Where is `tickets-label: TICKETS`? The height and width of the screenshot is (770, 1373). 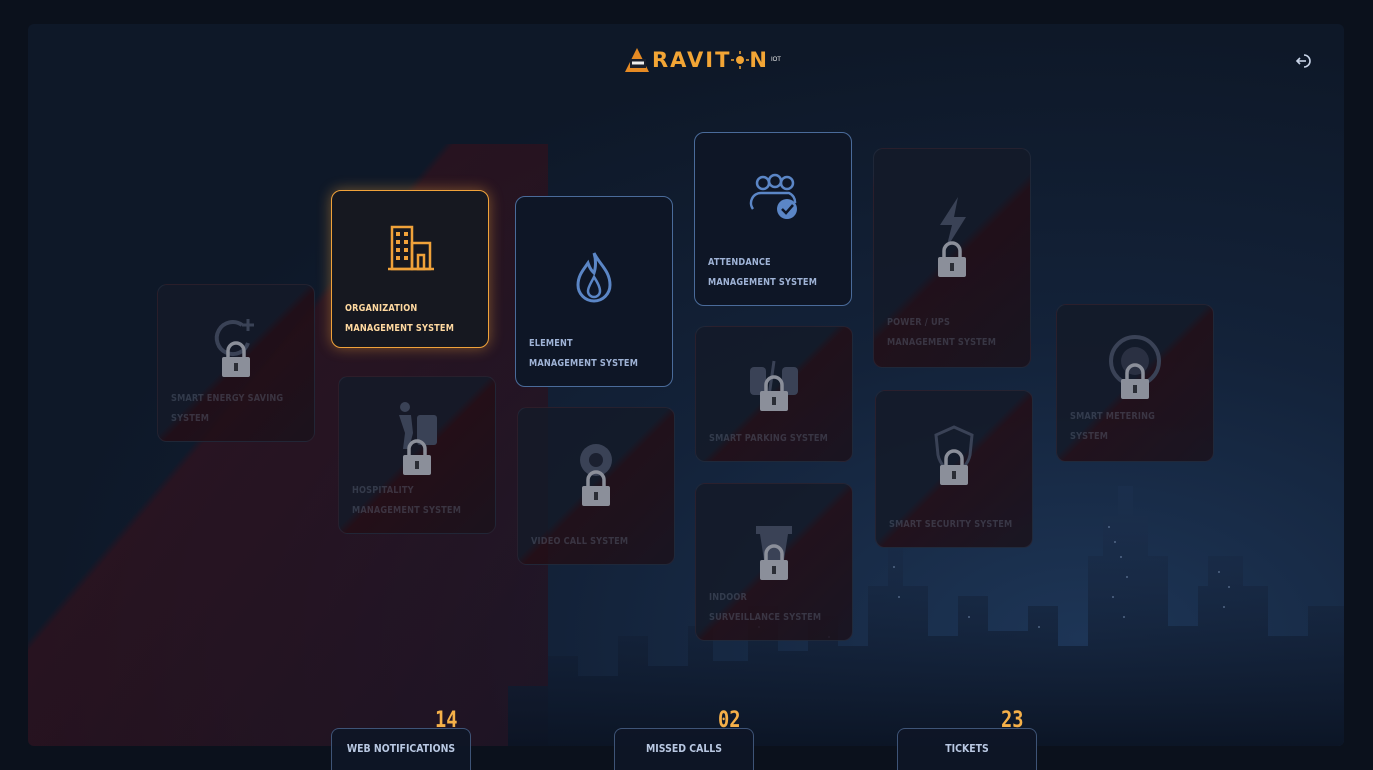 tickets-label: TICKETS is located at coordinates (967, 748).